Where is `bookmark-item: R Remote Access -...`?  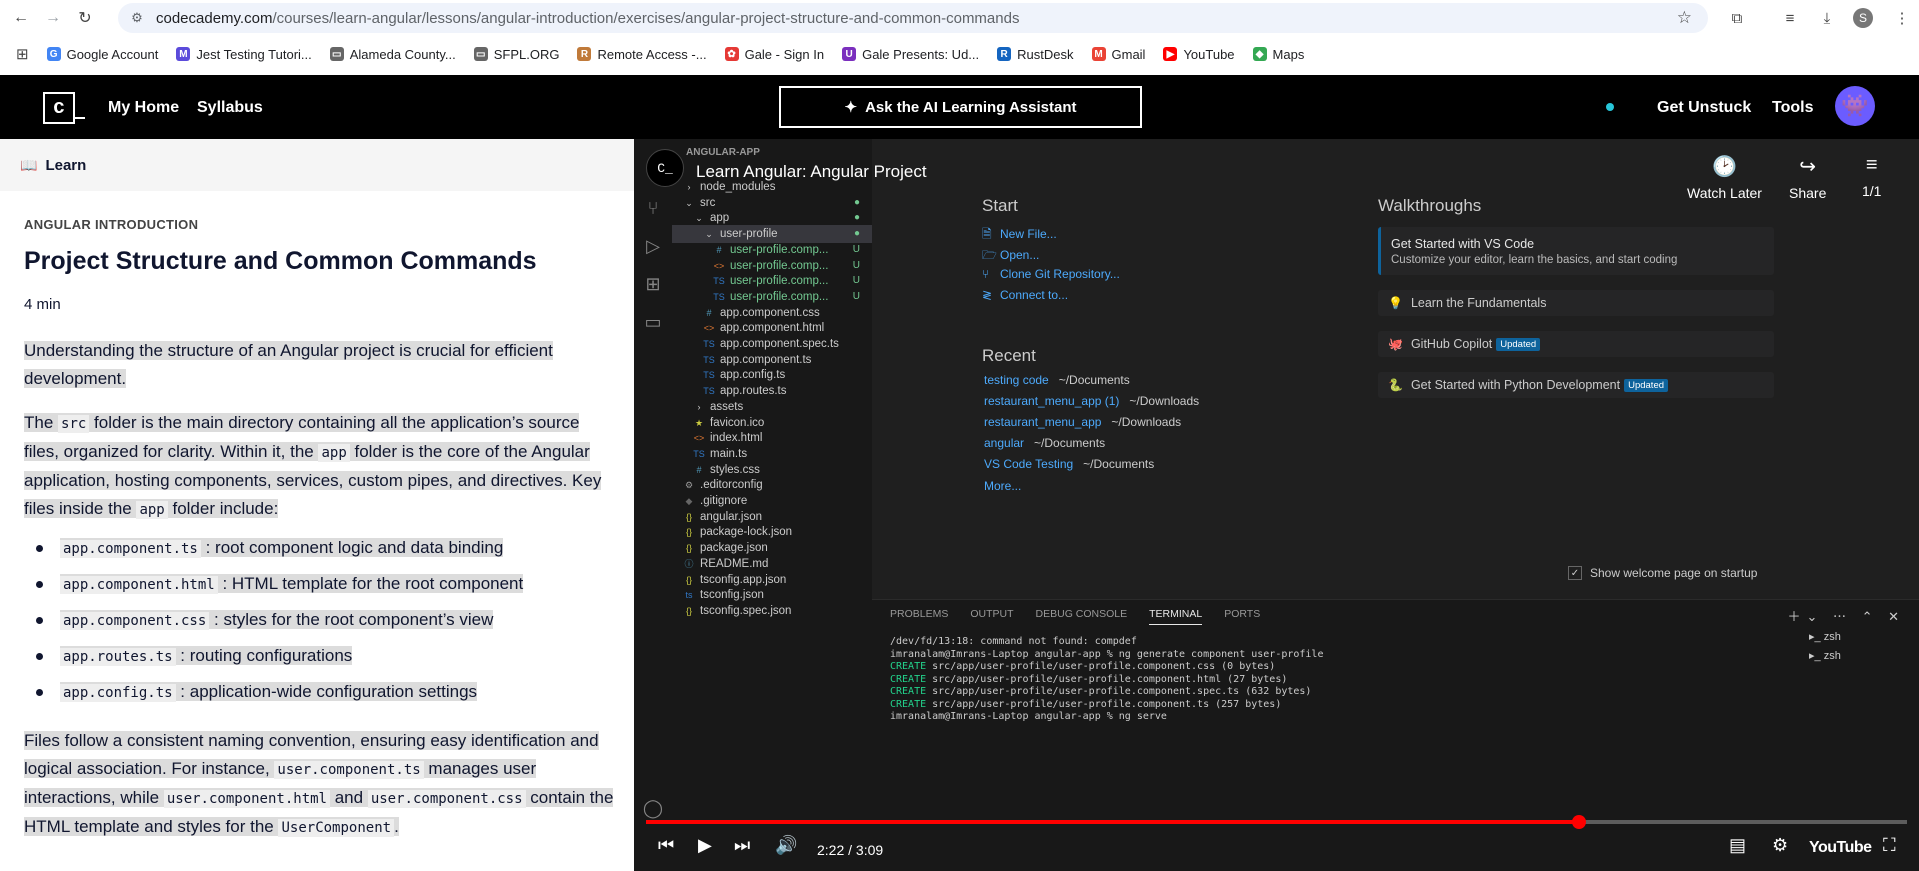
bookmark-item: R Remote Access -... is located at coordinates (642, 54).